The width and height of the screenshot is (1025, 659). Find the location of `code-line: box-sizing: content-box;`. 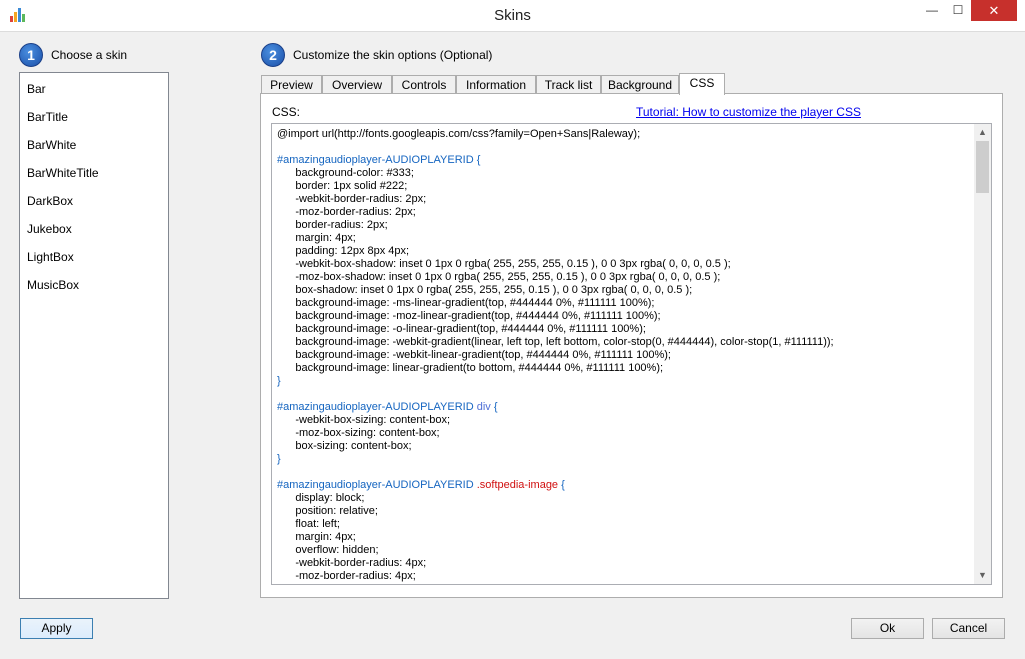

code-line: box-sizing: content-box; is located at coordinates (344, 446).